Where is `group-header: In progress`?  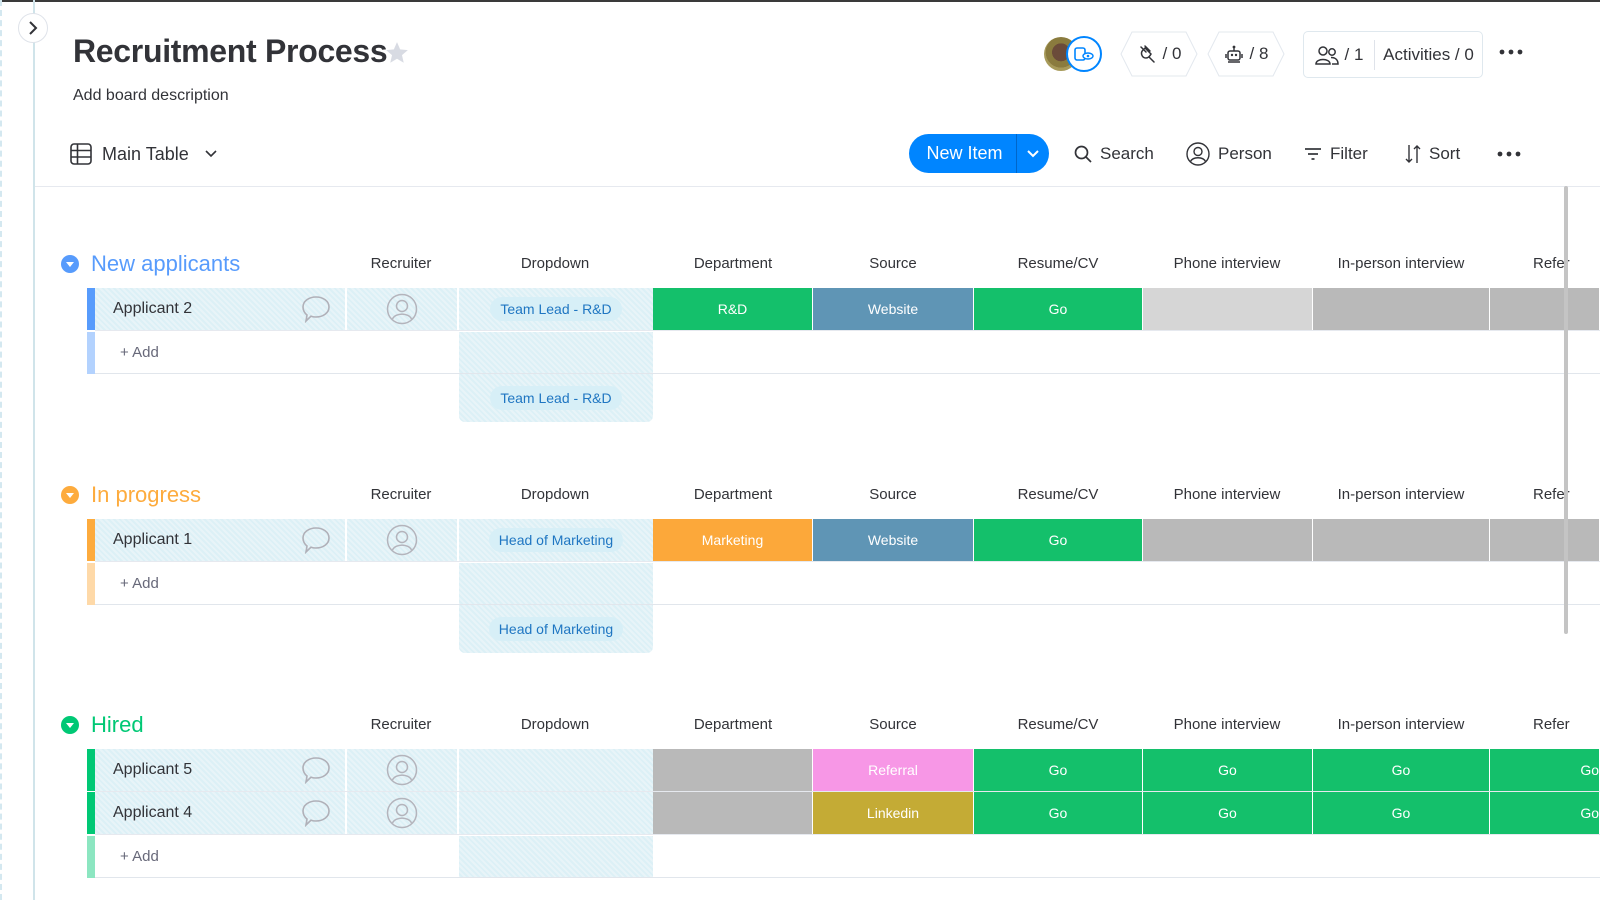 group-header: In progress is located at coordinates (131, 495).